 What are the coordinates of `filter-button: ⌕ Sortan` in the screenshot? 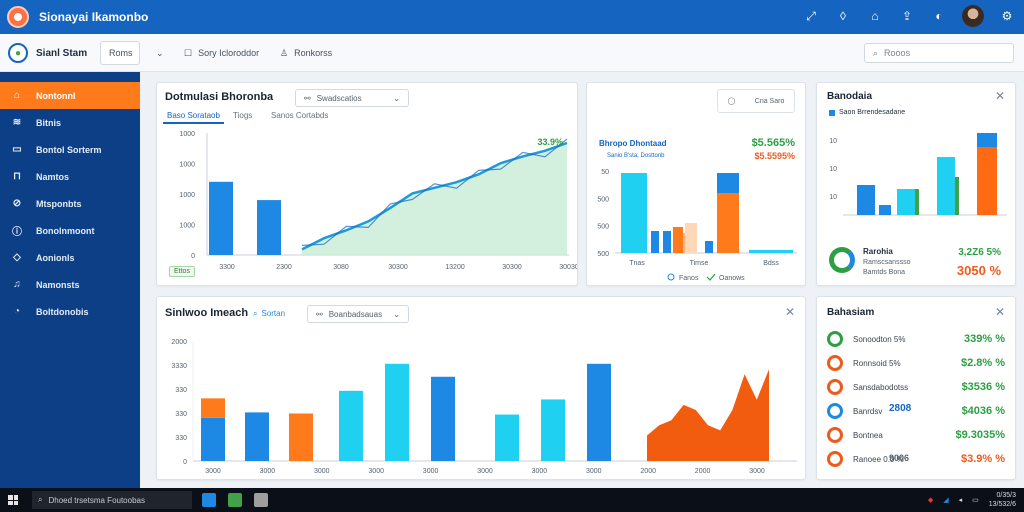 It's located at (269, 314).